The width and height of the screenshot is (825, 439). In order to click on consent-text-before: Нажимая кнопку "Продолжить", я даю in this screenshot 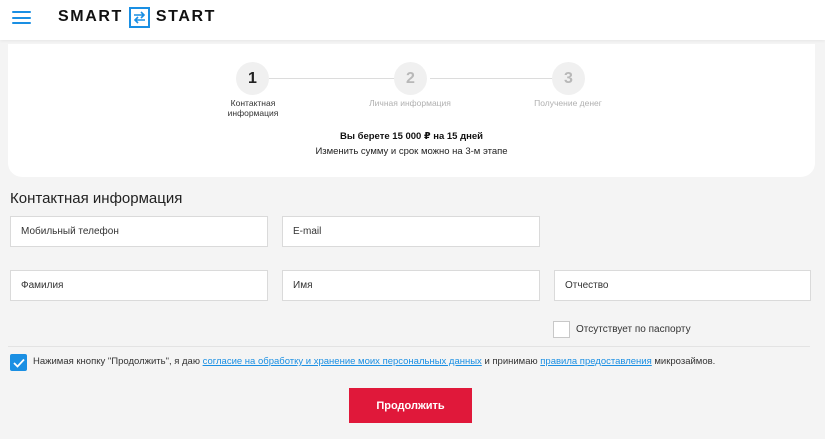, I will do `click(118, 361)`.